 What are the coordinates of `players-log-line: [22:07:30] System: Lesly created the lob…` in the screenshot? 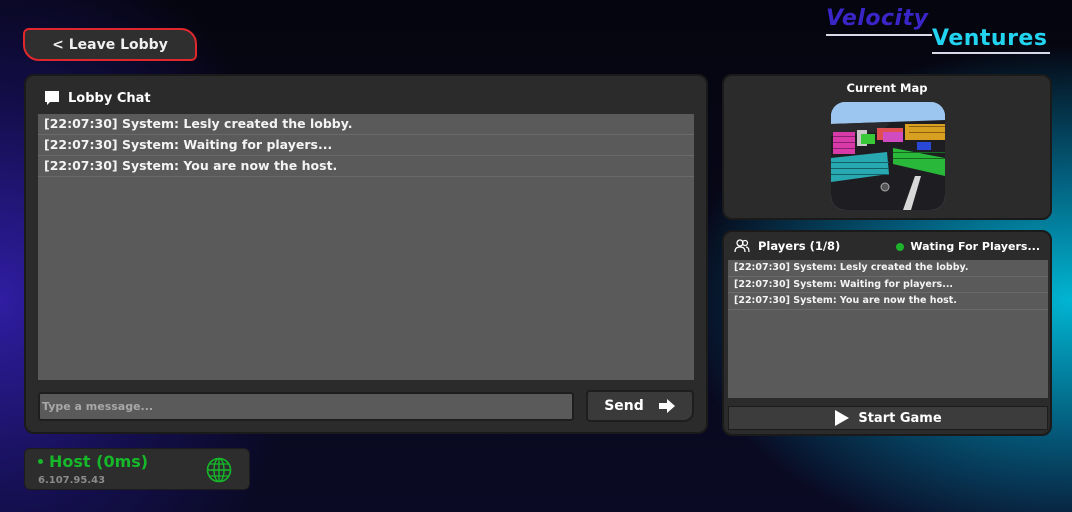 It's located at (888, 268).